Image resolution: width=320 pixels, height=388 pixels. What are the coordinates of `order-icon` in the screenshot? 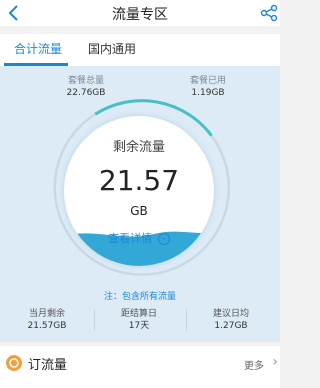 It's located at (14, 363).